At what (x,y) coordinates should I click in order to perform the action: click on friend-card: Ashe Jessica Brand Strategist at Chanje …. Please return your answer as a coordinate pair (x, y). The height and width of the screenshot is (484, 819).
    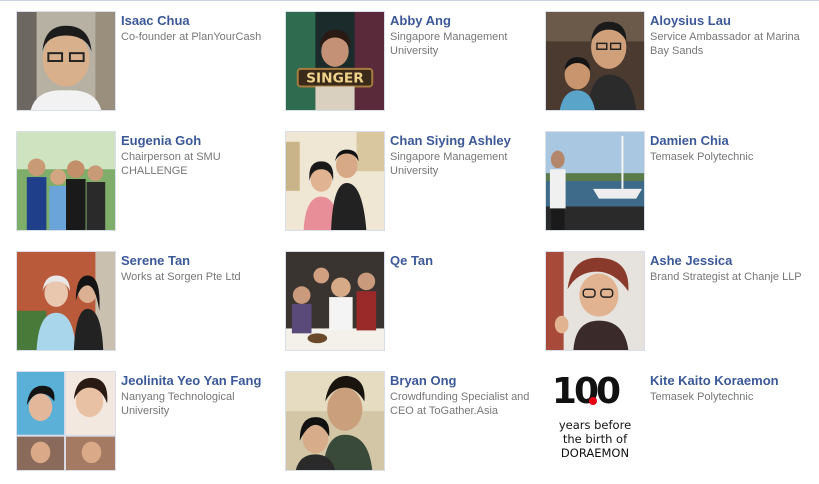
    Looking at the image, I should click on (675, 303).